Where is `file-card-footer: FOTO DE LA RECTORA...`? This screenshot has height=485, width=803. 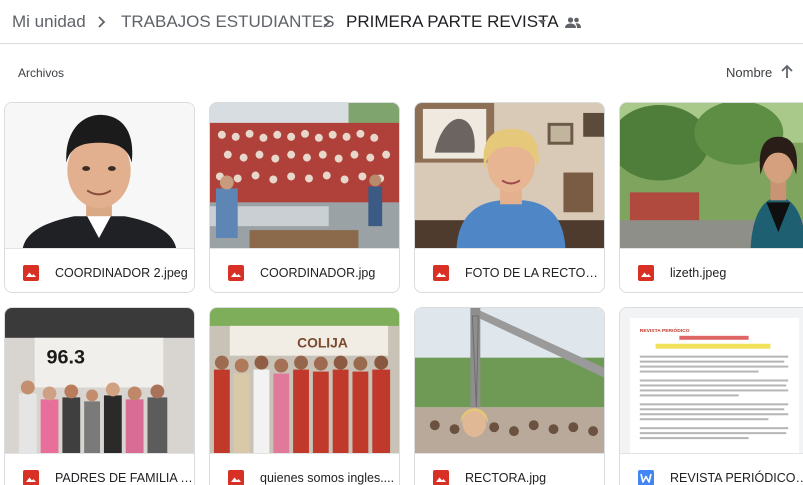 file-card-footer: FOTO DE LA RECTORA... is located at coordinates (509, 270).